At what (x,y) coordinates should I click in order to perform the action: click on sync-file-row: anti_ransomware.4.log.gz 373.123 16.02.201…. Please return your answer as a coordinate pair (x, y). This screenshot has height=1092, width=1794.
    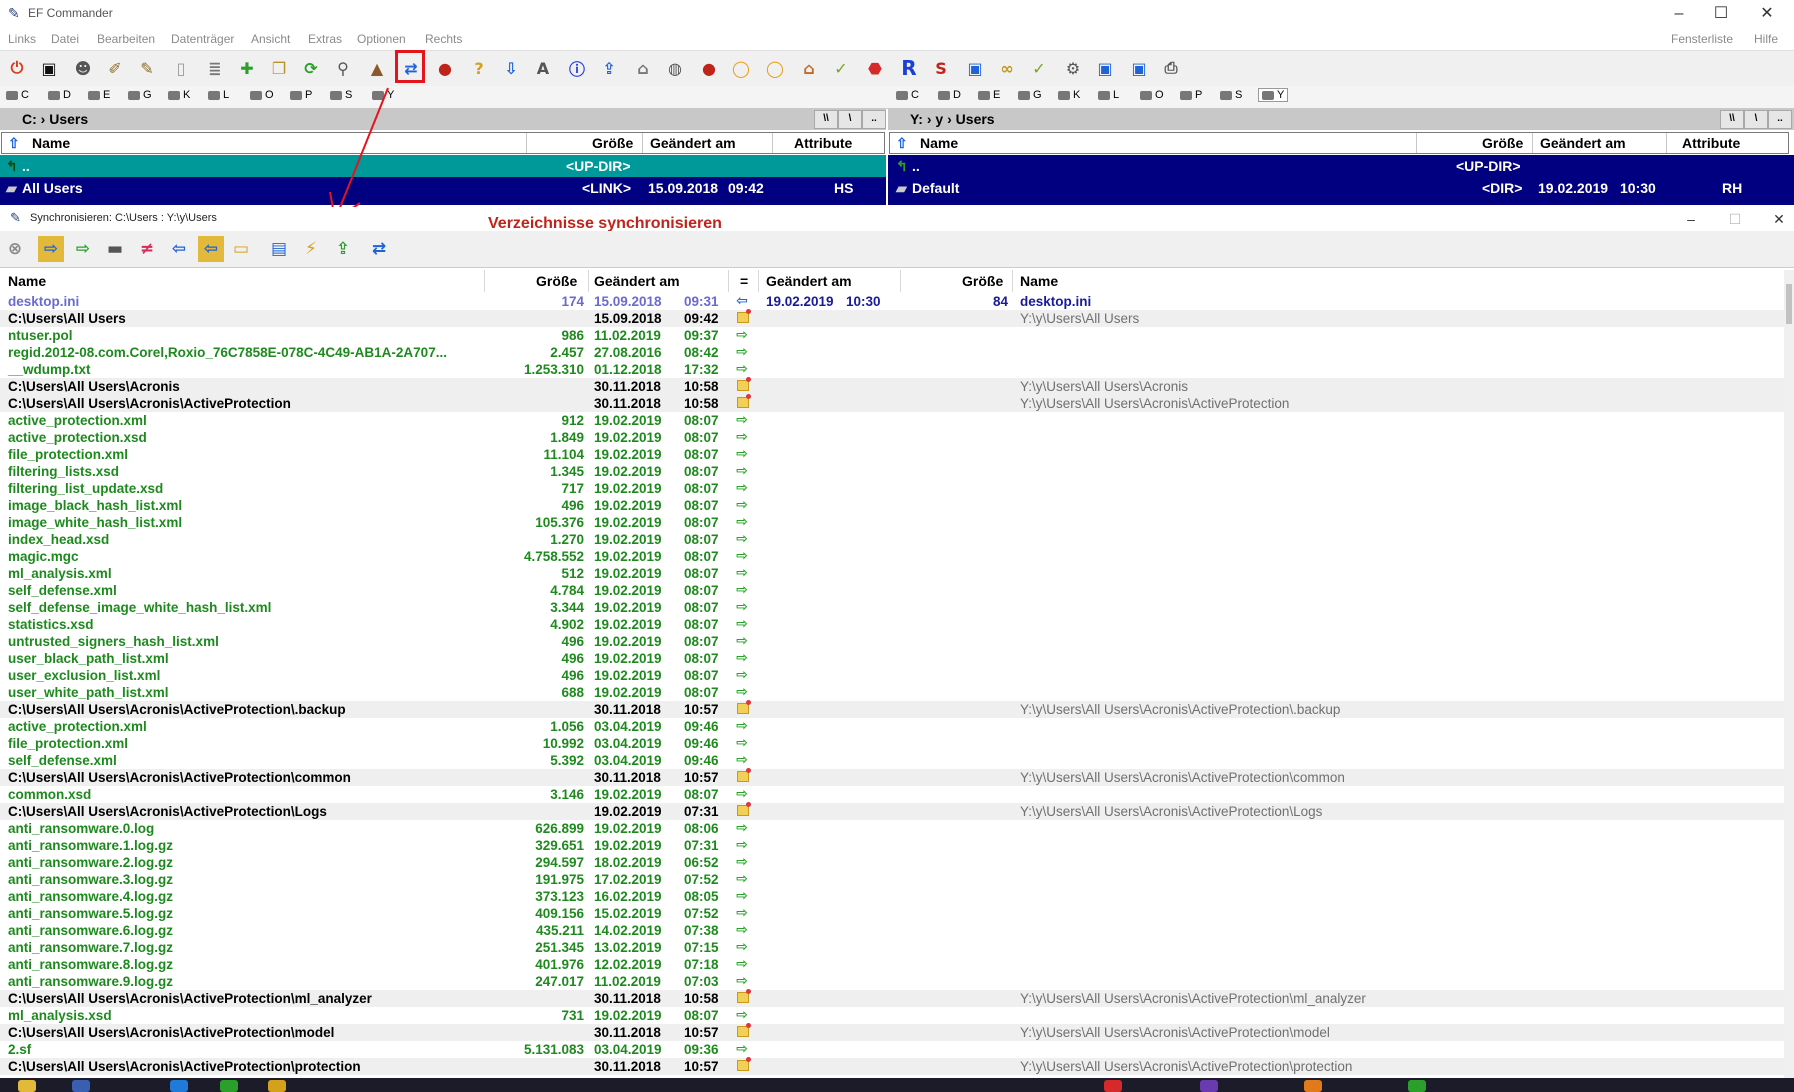
    Looking at the image, I should click on (892, 896).